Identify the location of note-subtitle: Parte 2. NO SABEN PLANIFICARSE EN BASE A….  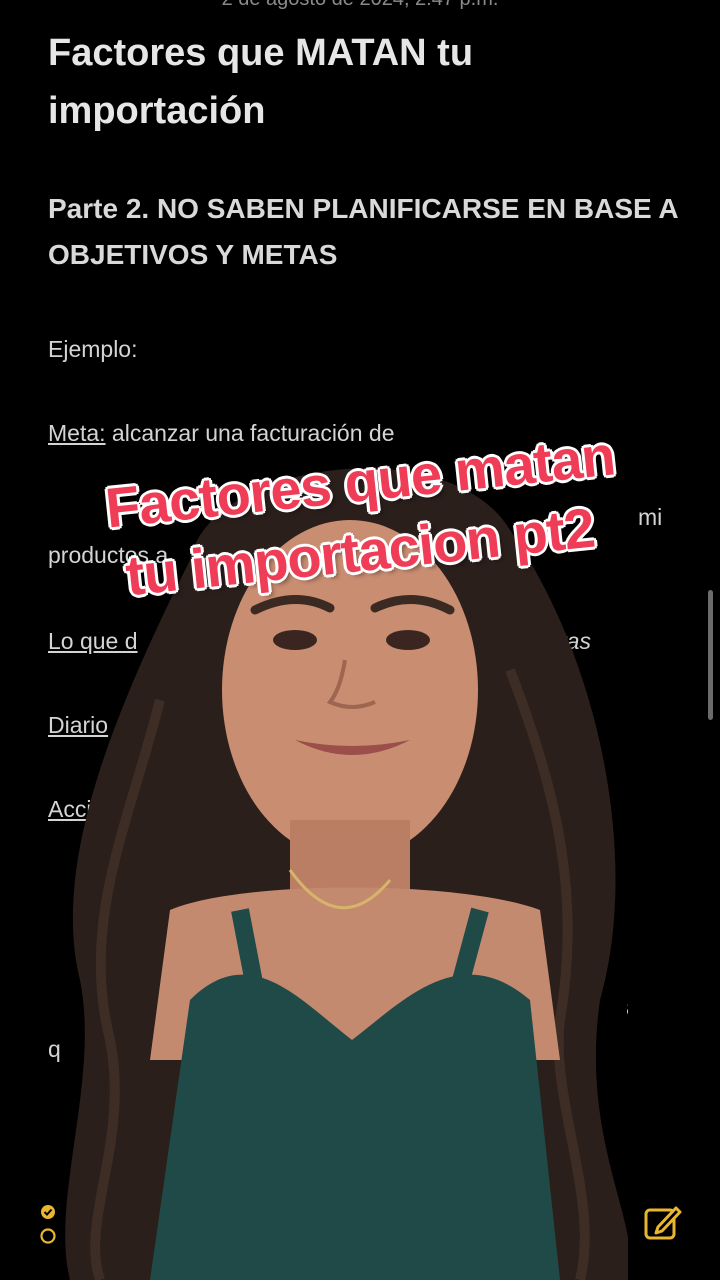
(363, 231).